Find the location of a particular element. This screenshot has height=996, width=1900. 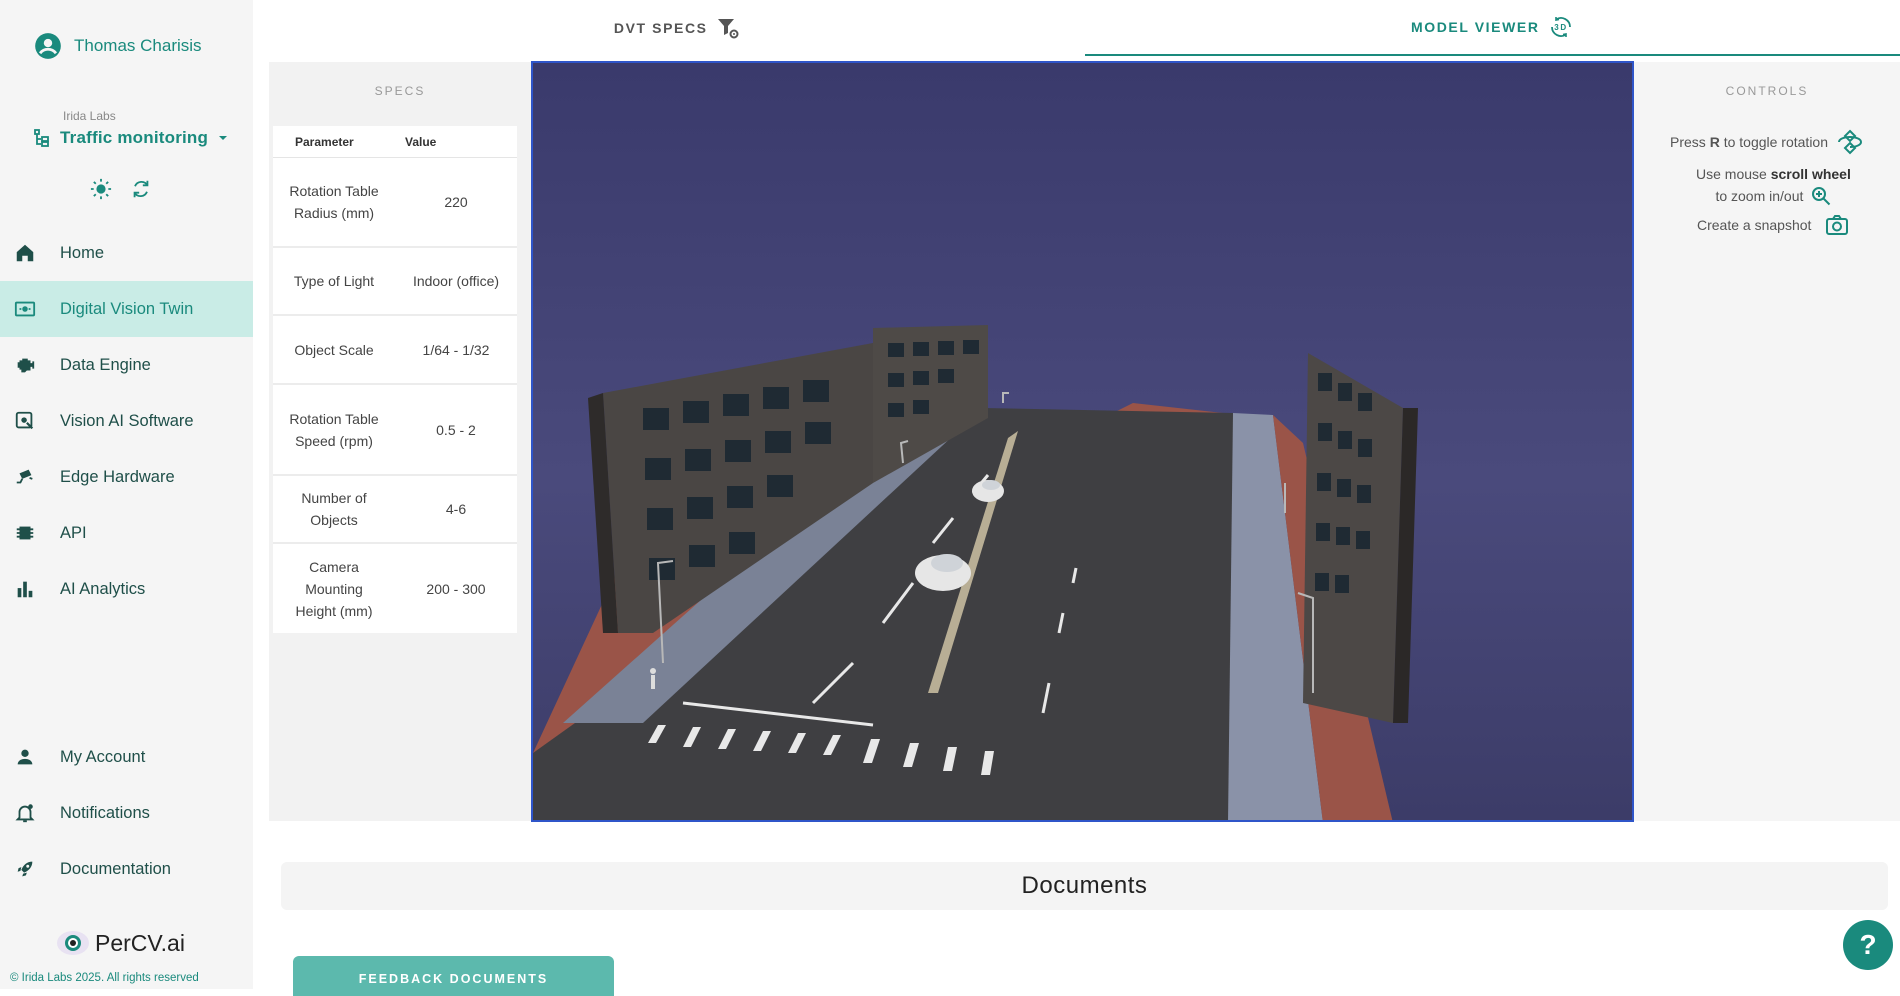

nav-label: Data Engine is located at coordinates (105, 365).